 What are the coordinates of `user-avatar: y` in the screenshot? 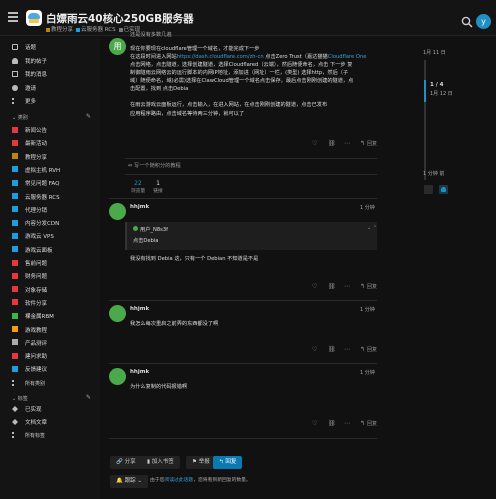 It's located at (483, 21).